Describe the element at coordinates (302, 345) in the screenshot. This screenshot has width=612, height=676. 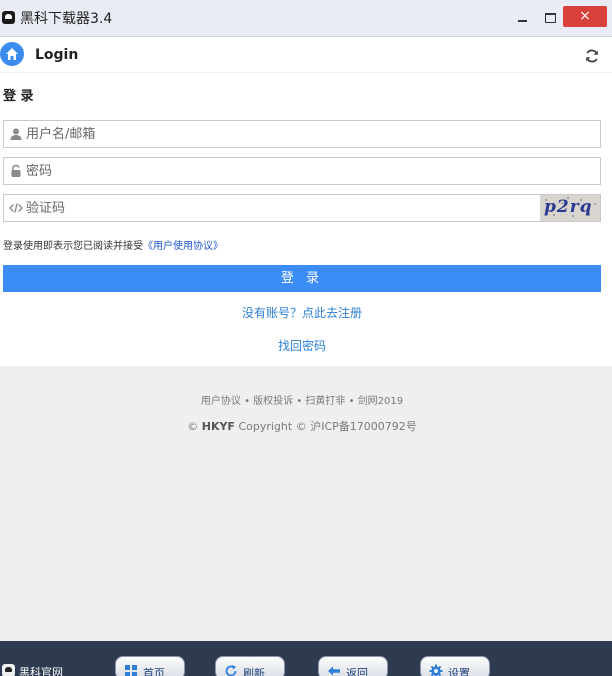
I see `forgot-password-link: 找回密码` at that location.